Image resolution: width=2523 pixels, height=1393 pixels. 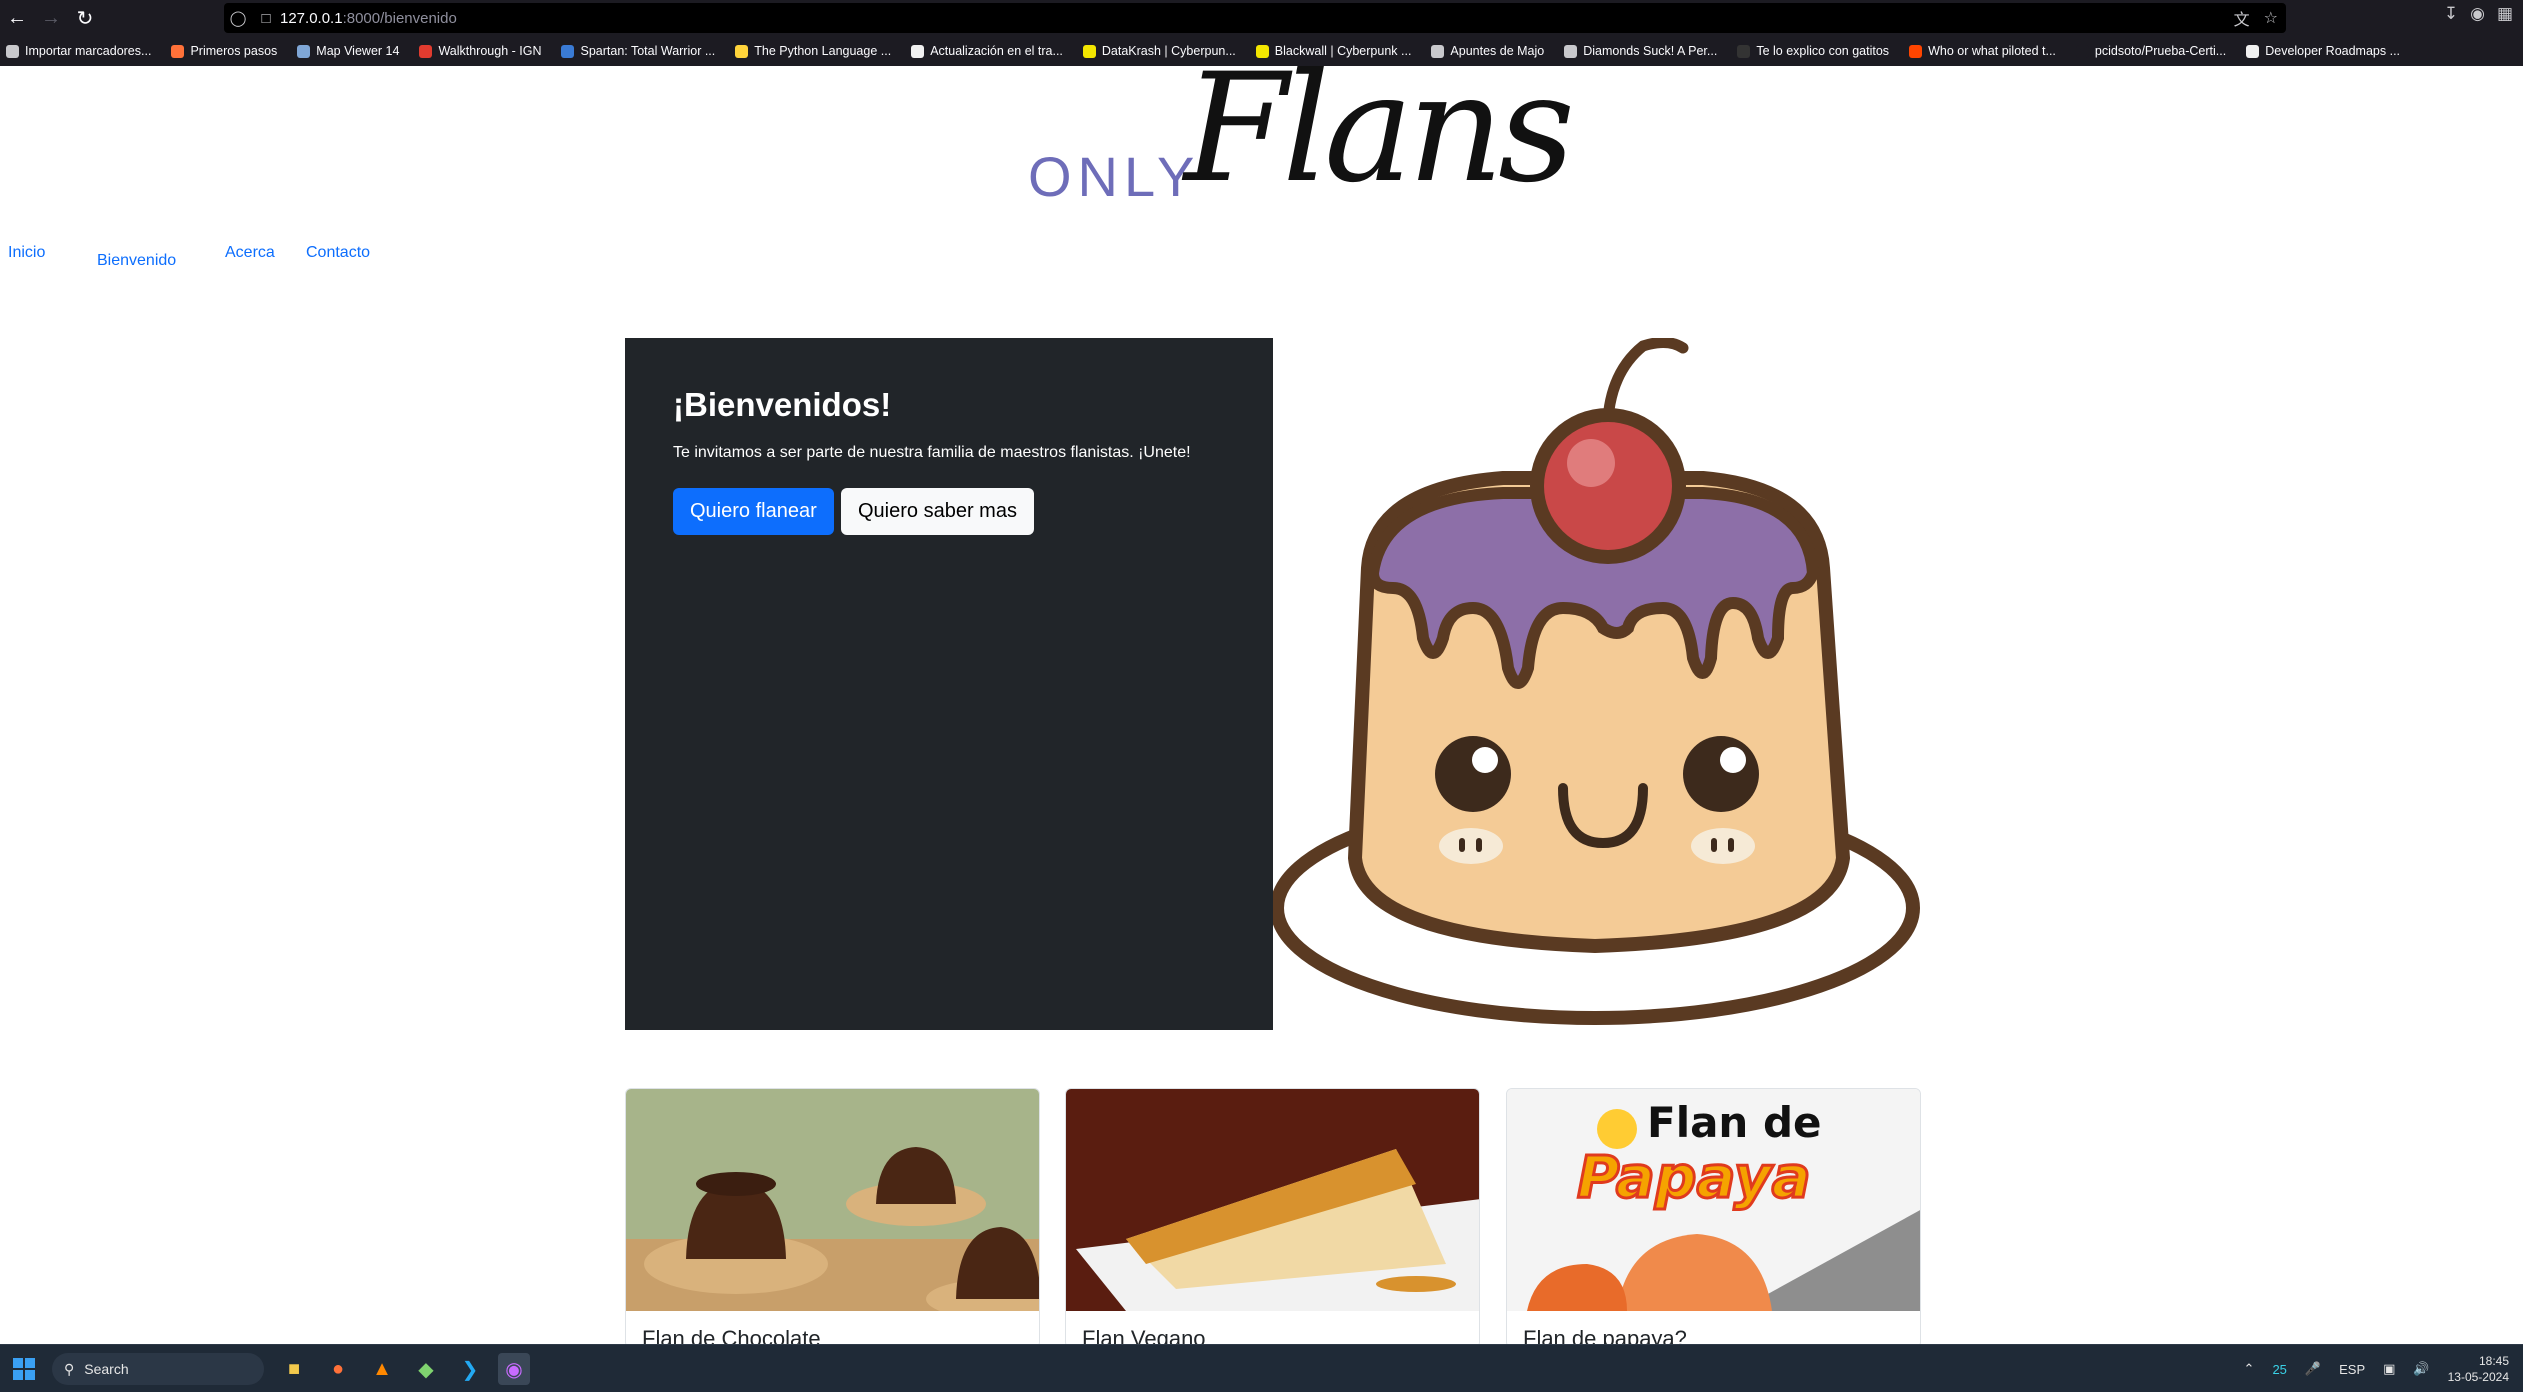 What do you see at coordinates (2376, 1369) in the screenshot?
I see `system-tray: ⌃ 25 🎤 ESP ▣ 🔊 18:45 13-05-2024` at bounding box center [2376, 1369].